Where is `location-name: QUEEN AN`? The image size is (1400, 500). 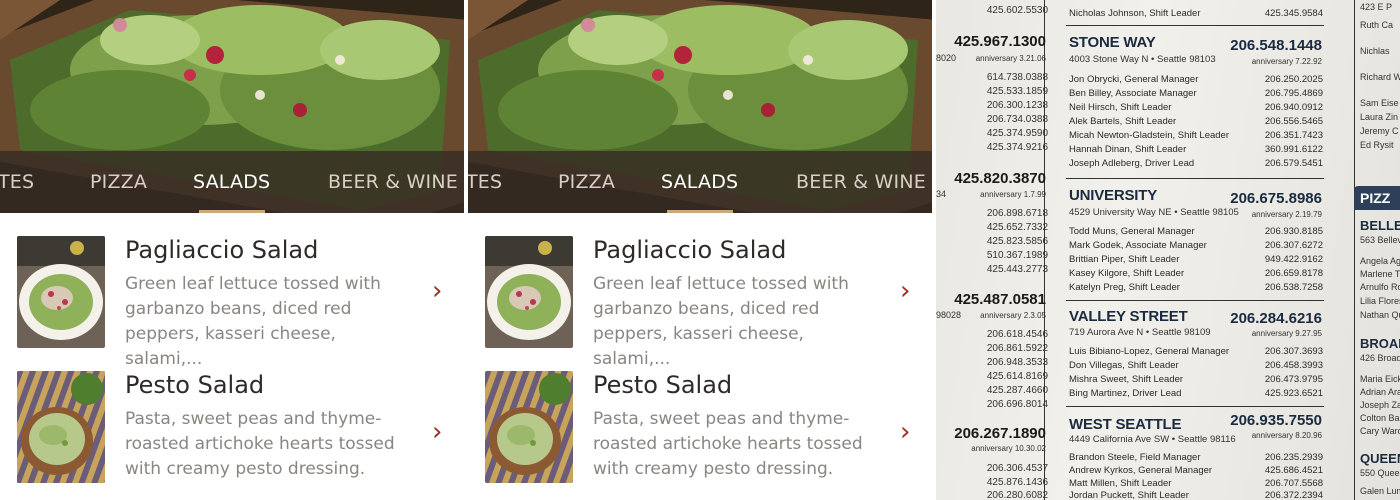
location-name: QUEEN AN is located at coordinates (1380, 458).